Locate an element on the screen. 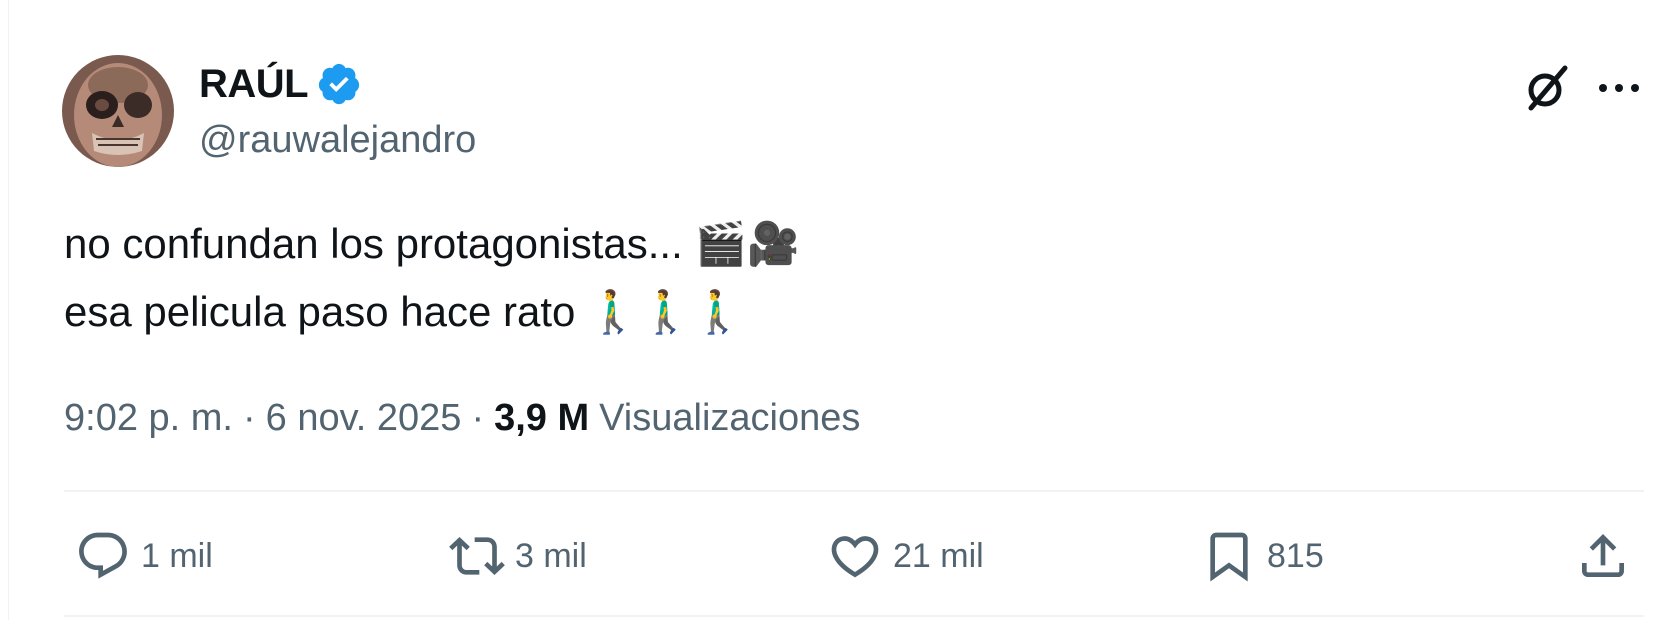 This screenshot has width=1674, height=620. grok-icon is located at coordinates (1548, 88).